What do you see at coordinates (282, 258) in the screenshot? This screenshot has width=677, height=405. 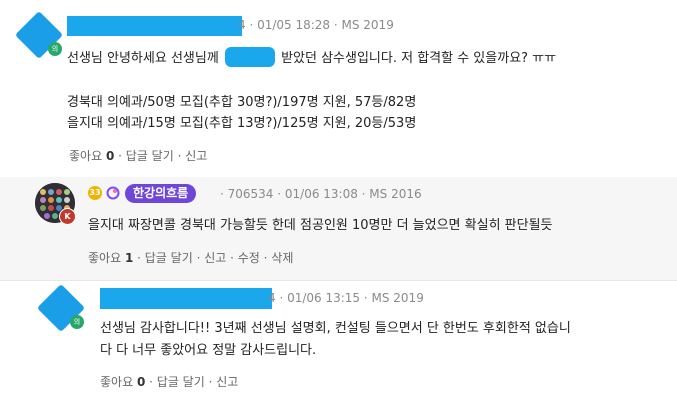 I see `delete-button: 삭제` at bounding box center [282, 258].